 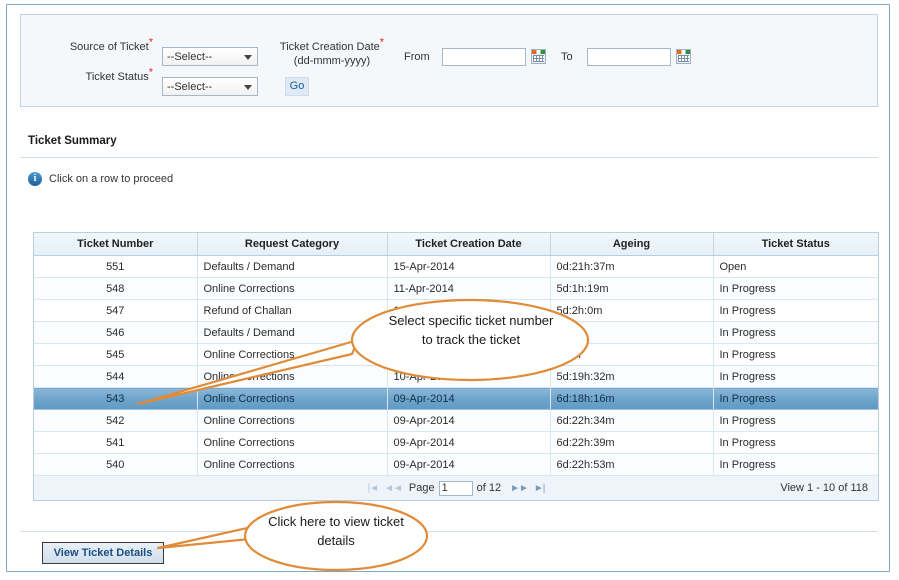 What do you see at coordinates (632, 266) in the screenshot?
I see `cell-ageing: 0d:21h:37m` at bounding box center [632, 266].